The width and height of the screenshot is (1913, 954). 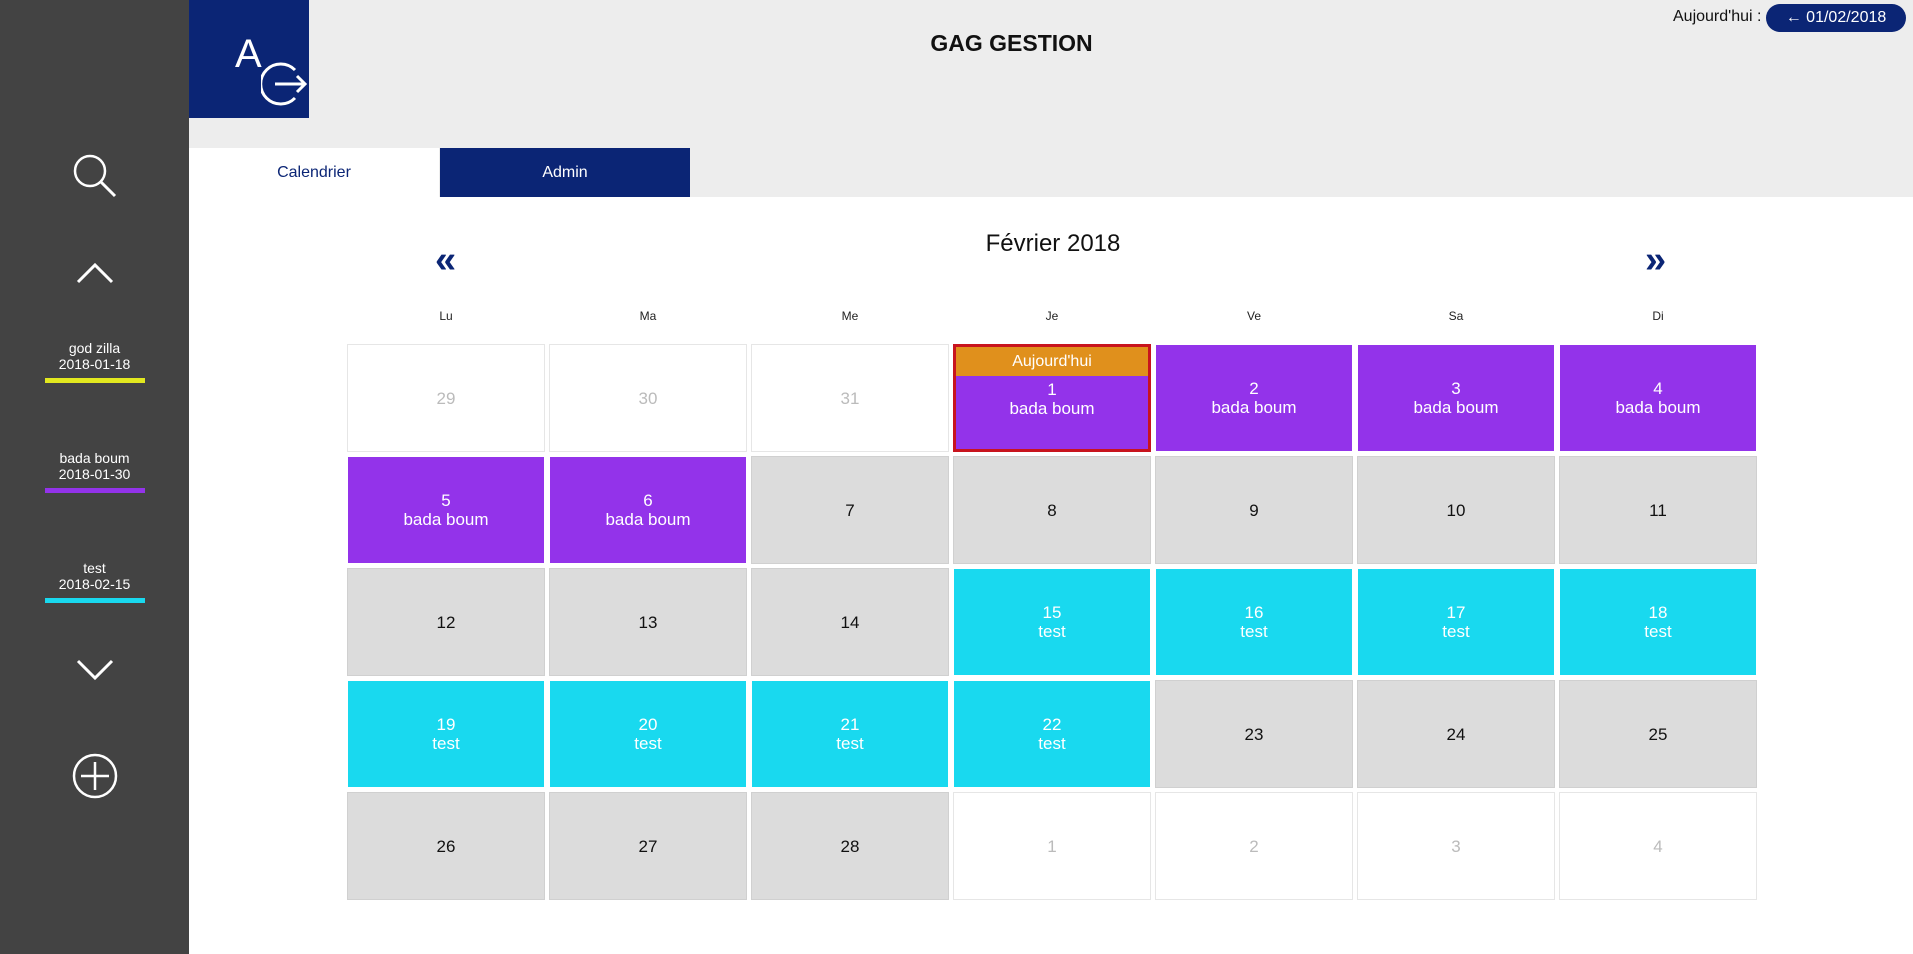 I want to click on calendar-day: 17 test, so click(x=1456, y=622).